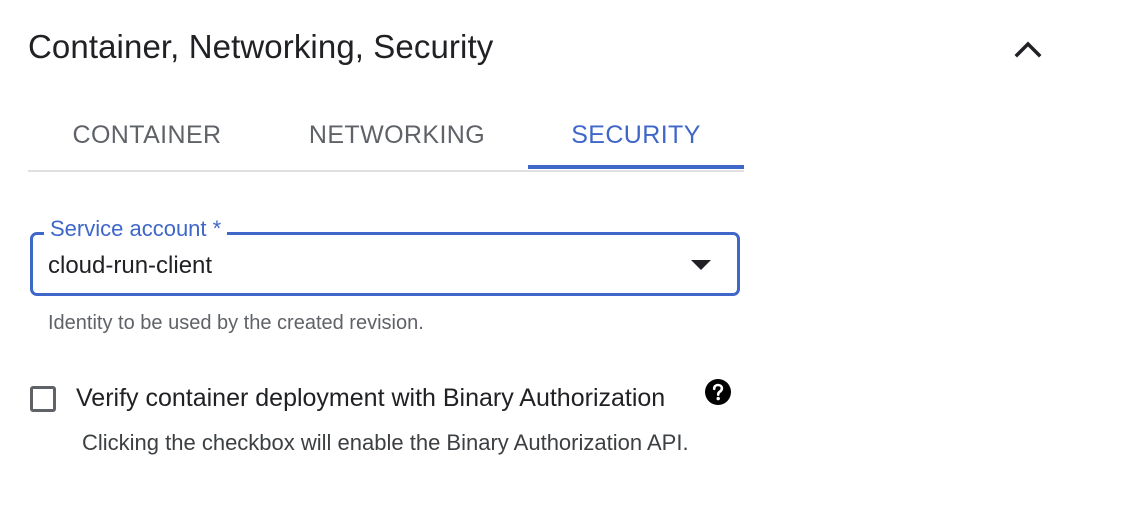  What do you see at coordinates (136, 229) in the screenshot?
I see `service-account-label: Service account *` at bounding box center [136, 229].